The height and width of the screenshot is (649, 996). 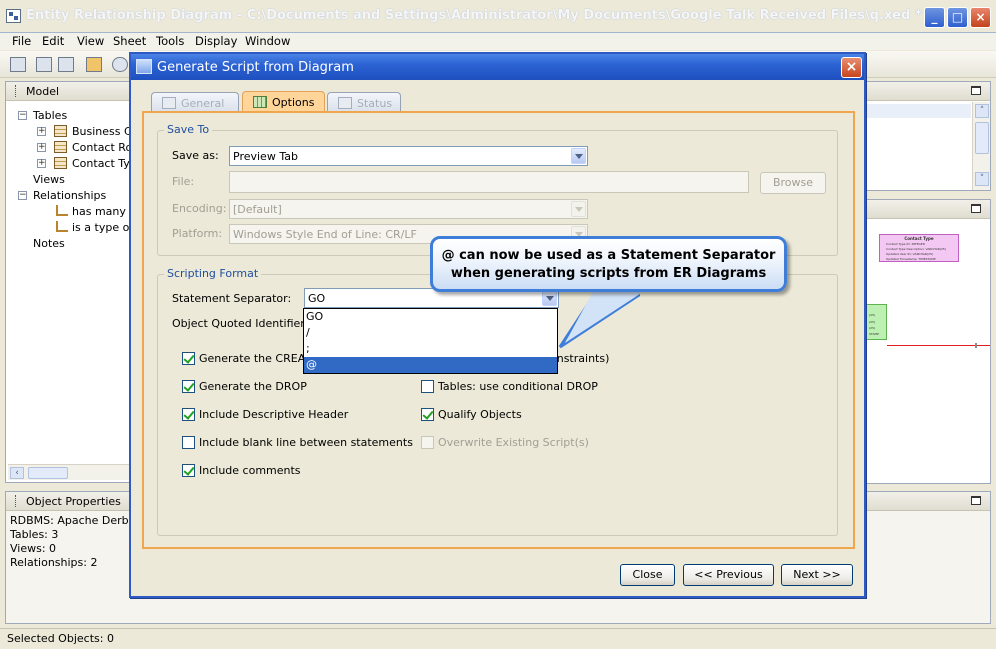 I want to click on platform-value: Windows Style End of Line: CR/LF, so click(x=325, y=234).